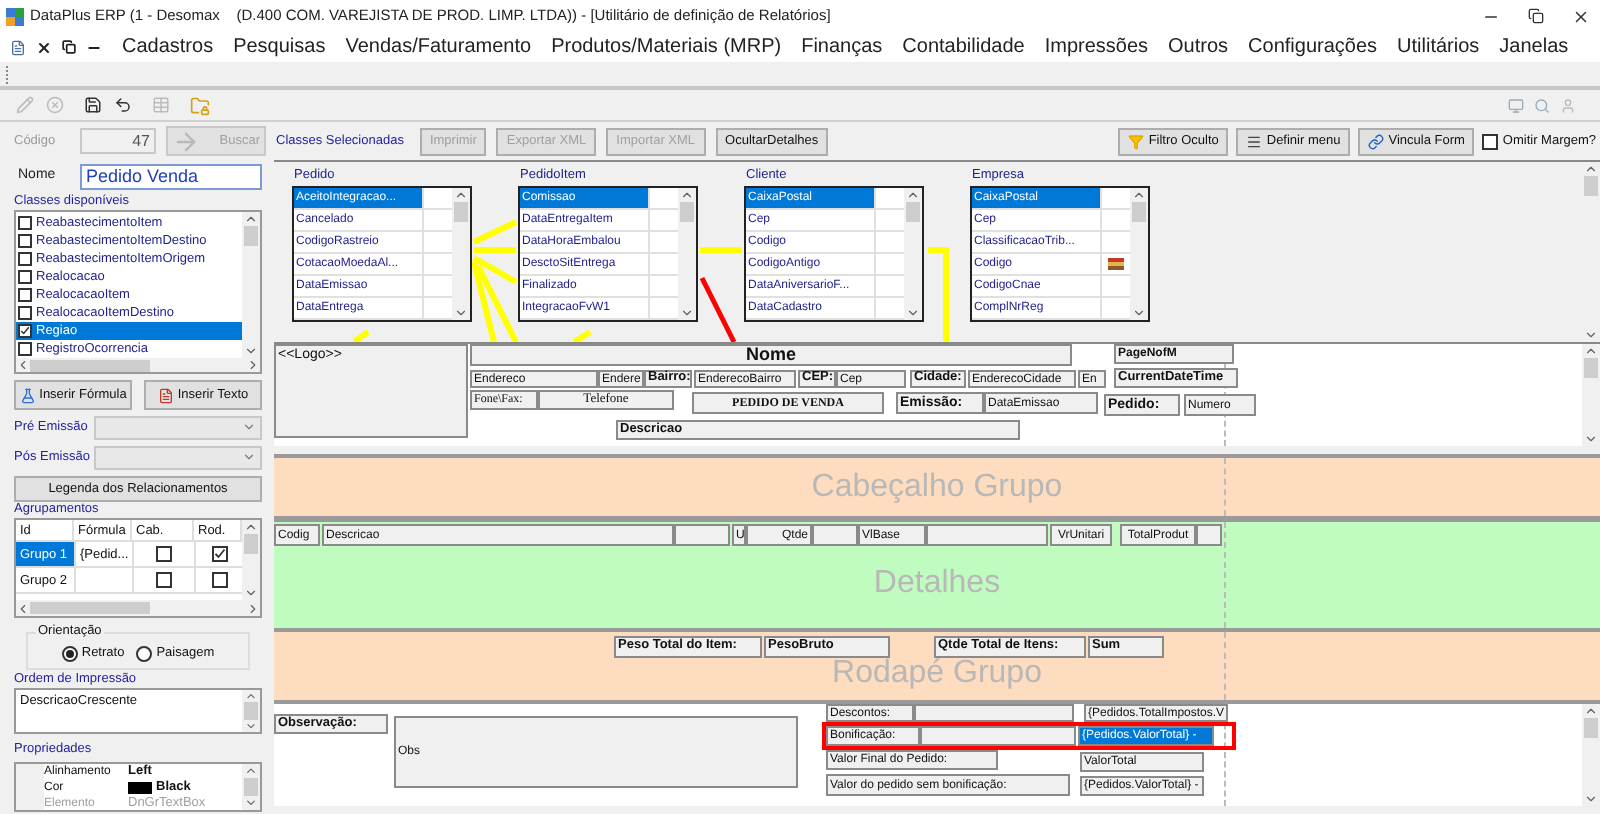  What do you see at coordinates (168, 47) in the screenshot?
I see `menu-item: Cadastros` at bounding box center [168, 47].